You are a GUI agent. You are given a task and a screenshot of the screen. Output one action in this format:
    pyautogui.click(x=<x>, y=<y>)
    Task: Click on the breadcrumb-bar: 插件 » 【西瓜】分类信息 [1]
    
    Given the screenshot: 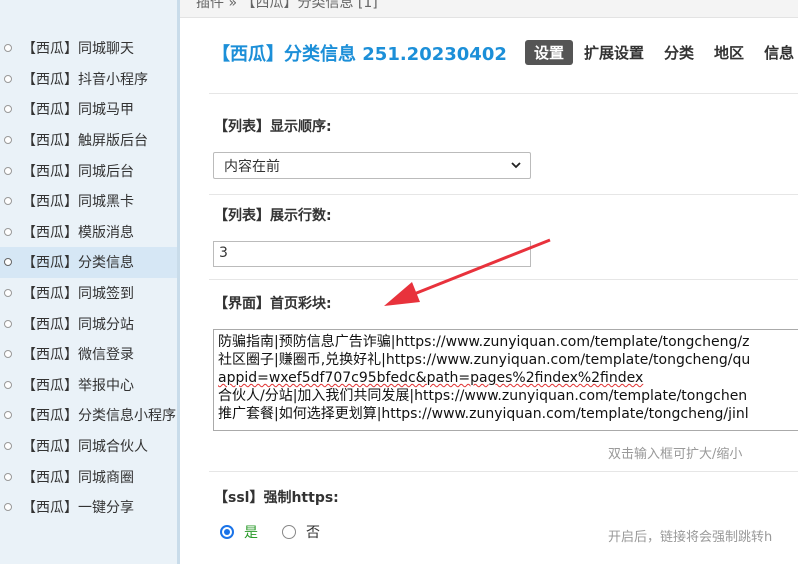 What is the action you would take?
    pyautogui.click(x=489, y=9)
    